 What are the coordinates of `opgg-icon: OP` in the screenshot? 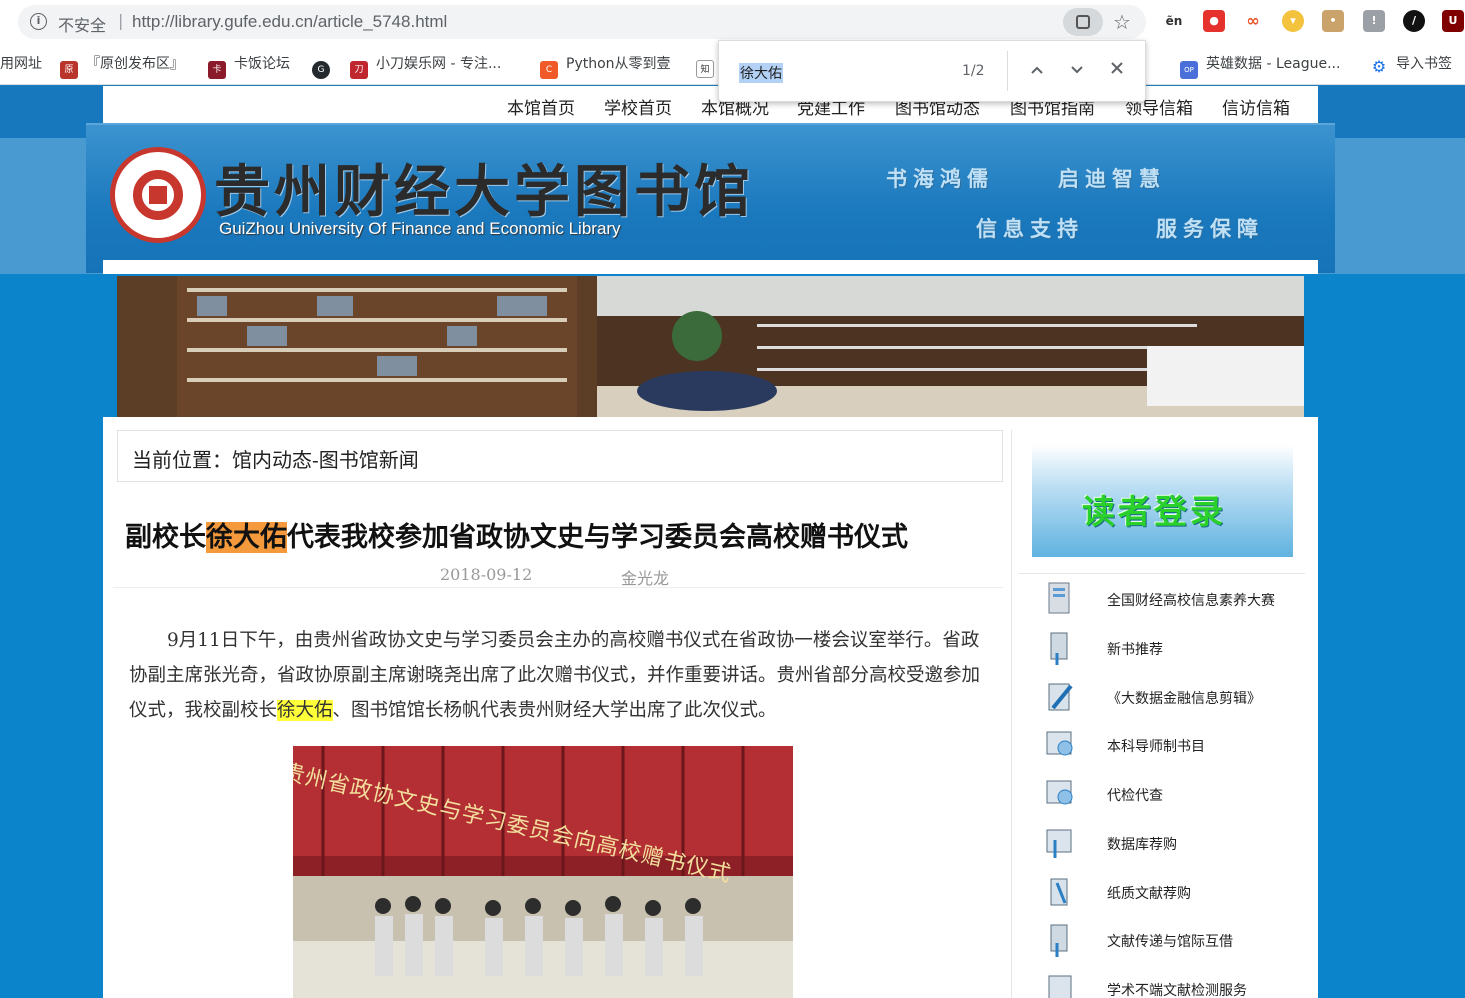 It's located at (1189, 70).